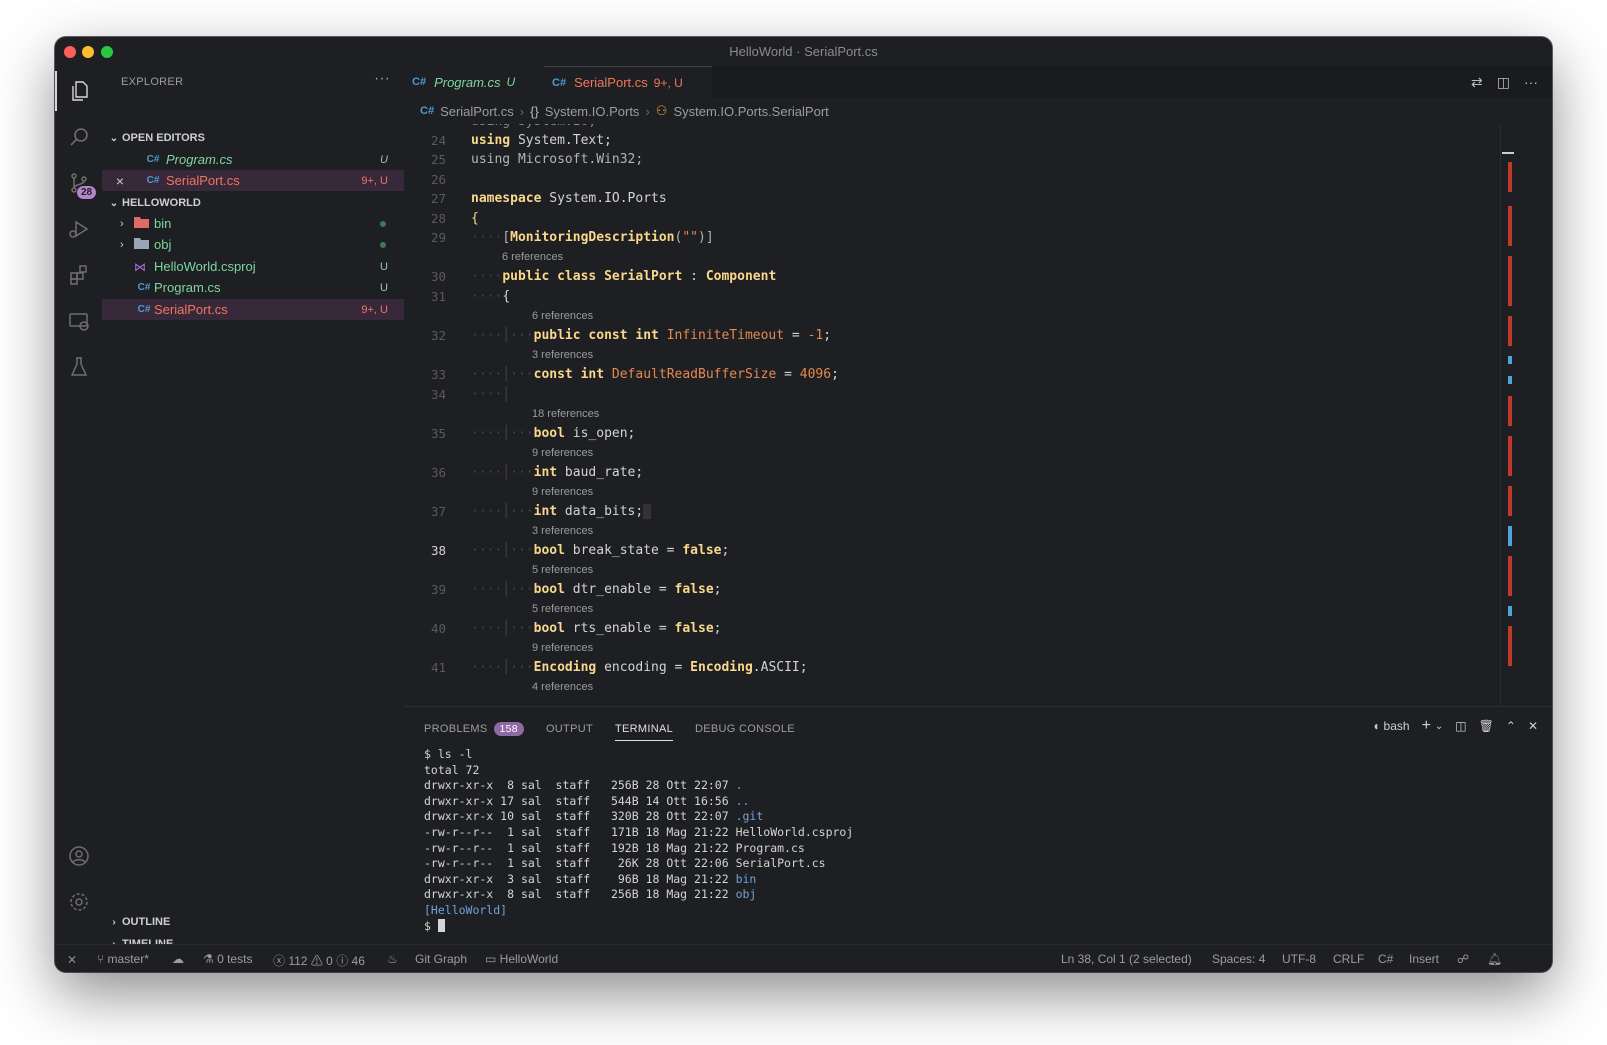  I want to click on maximize-panel-icon: ⌃, so click(1511, 726).